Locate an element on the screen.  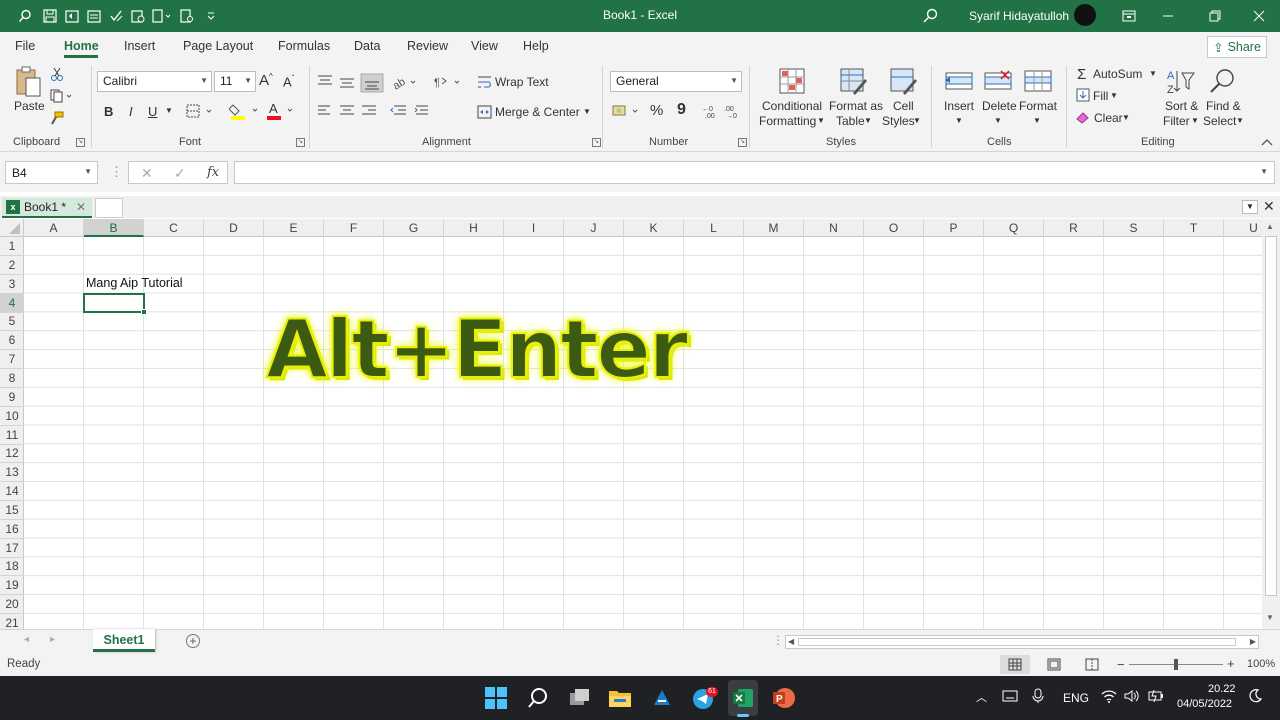
normal-view-icon is located at coordinates (1015, 664).